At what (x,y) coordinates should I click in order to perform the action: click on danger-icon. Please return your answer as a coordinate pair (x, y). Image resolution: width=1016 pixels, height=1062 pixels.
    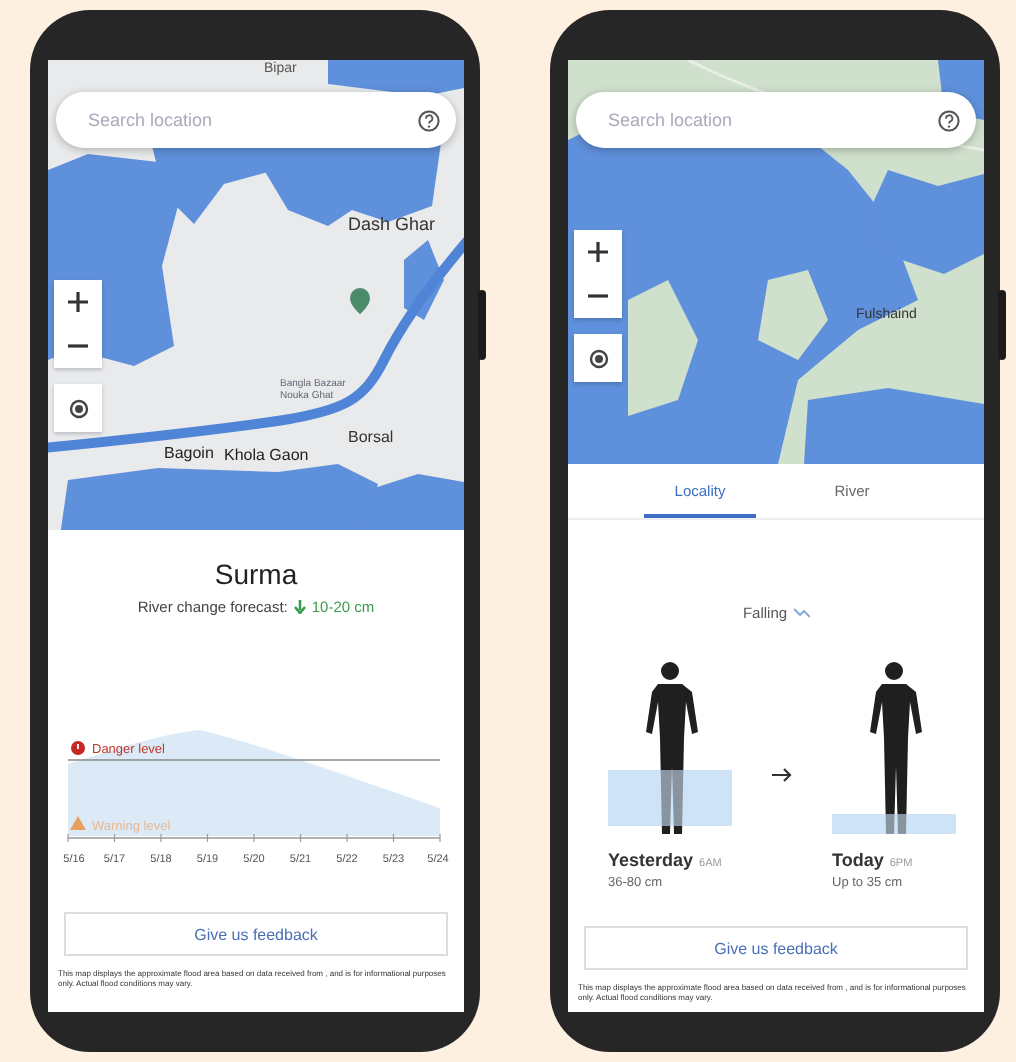
    Looking at the image, I should click on (78, 748).